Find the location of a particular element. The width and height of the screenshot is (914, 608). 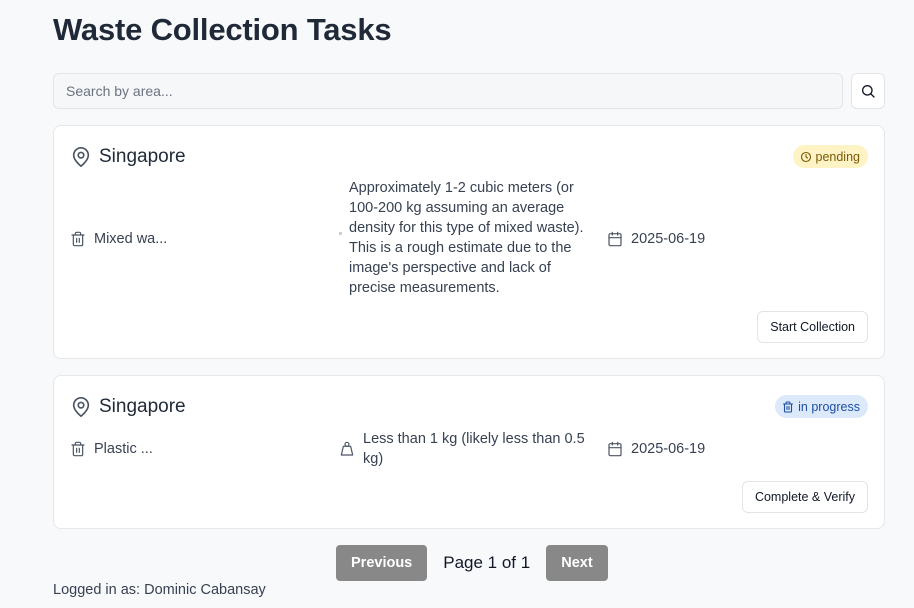

weight-text: Less than 1 kg (likely less than 0.5 kg) is located at coordinates (474, 449).